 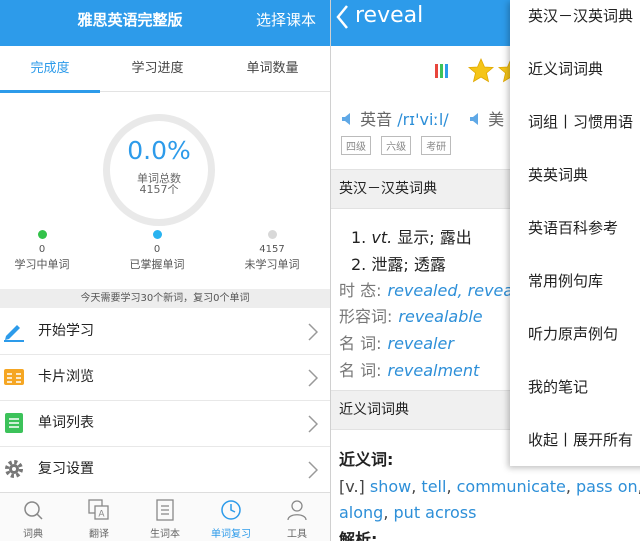 What do you see at coordinates (575, 344) in the screenshot?
I see `menu-item-listening-examples: 听力原声例句` at bounding box center [575, 344].